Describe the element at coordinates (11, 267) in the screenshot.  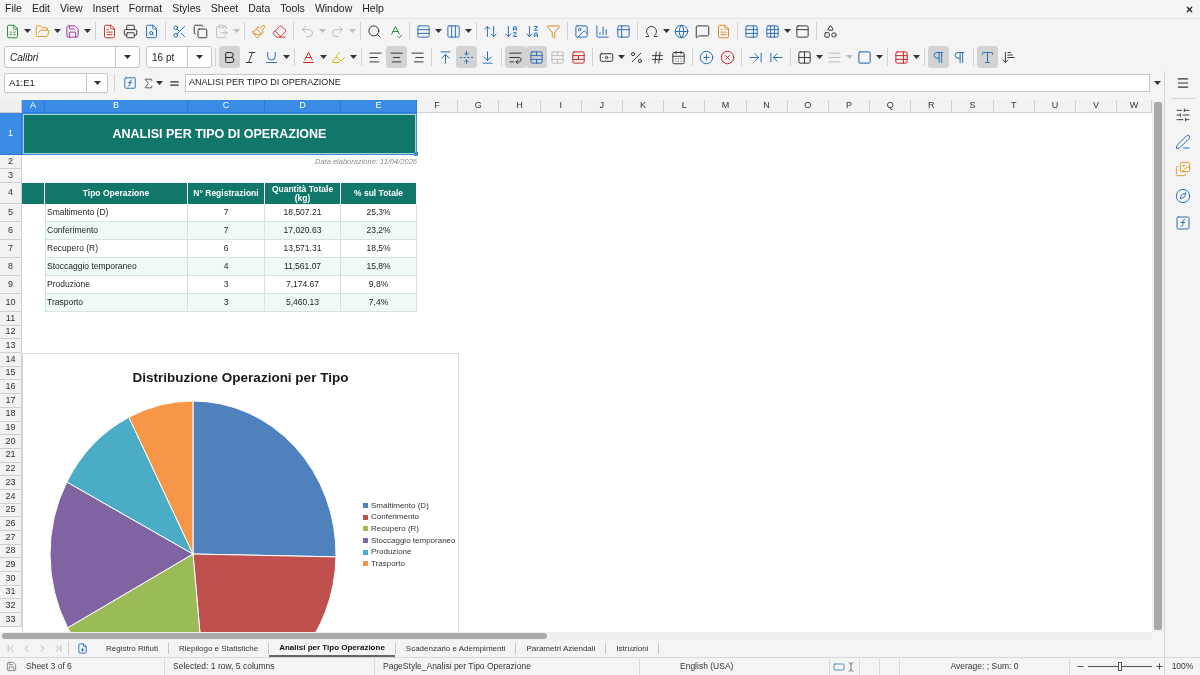
I see `row-header: 8` at that location.